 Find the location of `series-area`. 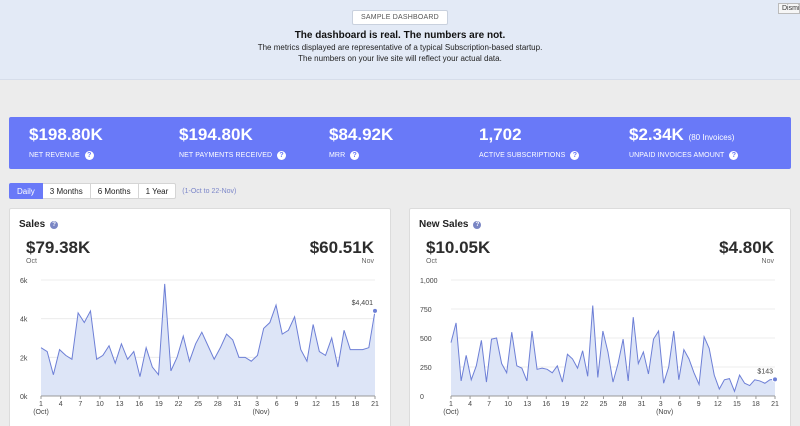

series-area is located at coordinates (208, 339).